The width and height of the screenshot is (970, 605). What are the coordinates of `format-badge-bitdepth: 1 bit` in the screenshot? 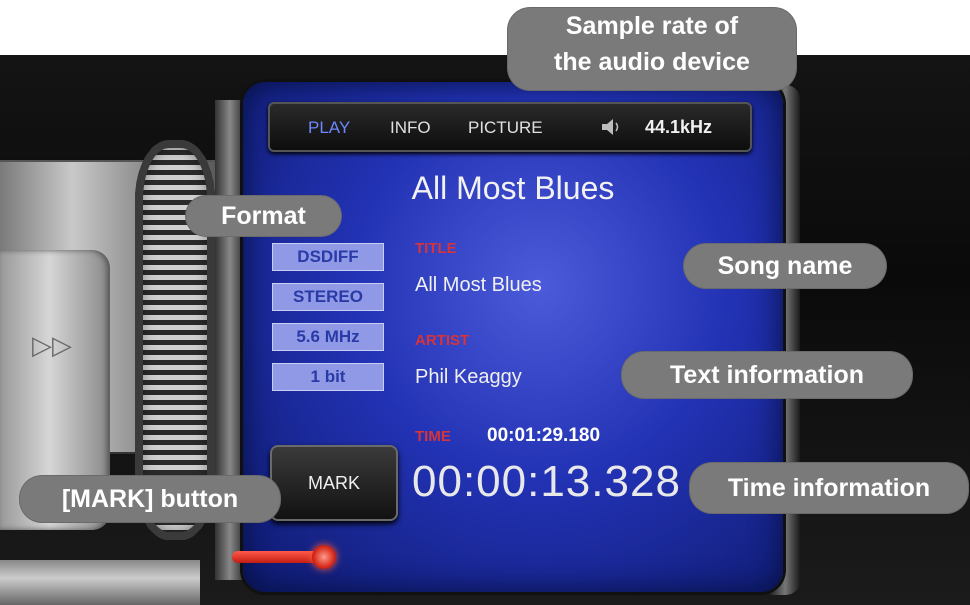 It's located at (328, 377).